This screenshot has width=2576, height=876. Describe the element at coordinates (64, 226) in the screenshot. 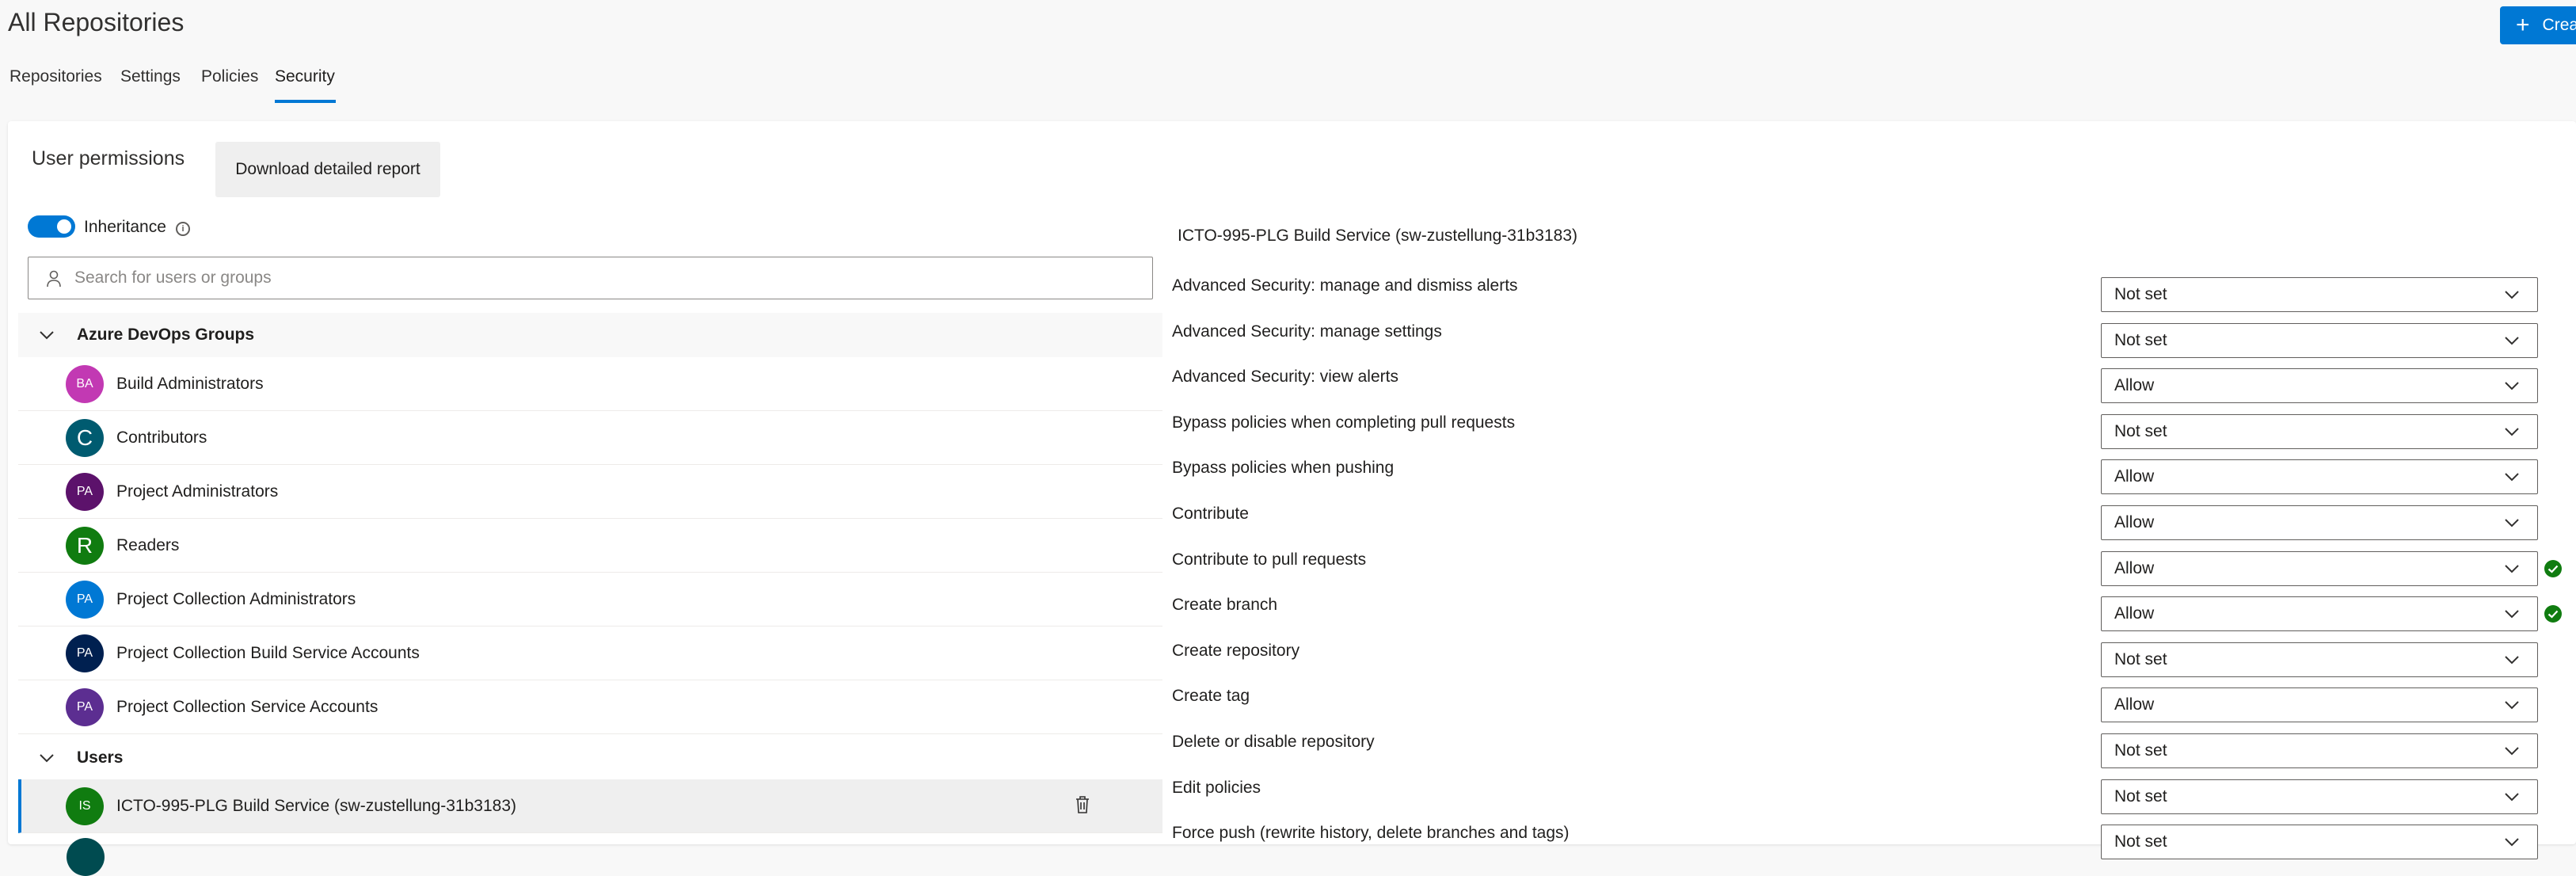

I see `toggle-knob` at that location.